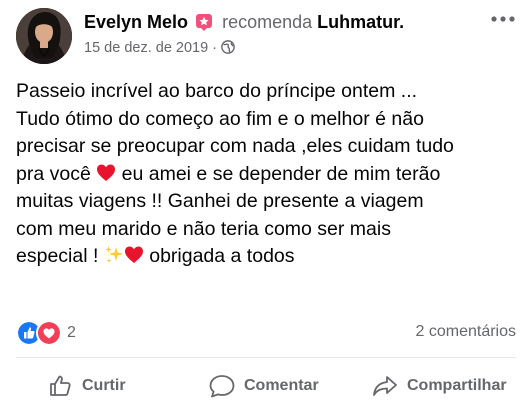 The height and width of the screenshot is (411, 532). I want to click on comment-button: Comentar, so click(263, 386).